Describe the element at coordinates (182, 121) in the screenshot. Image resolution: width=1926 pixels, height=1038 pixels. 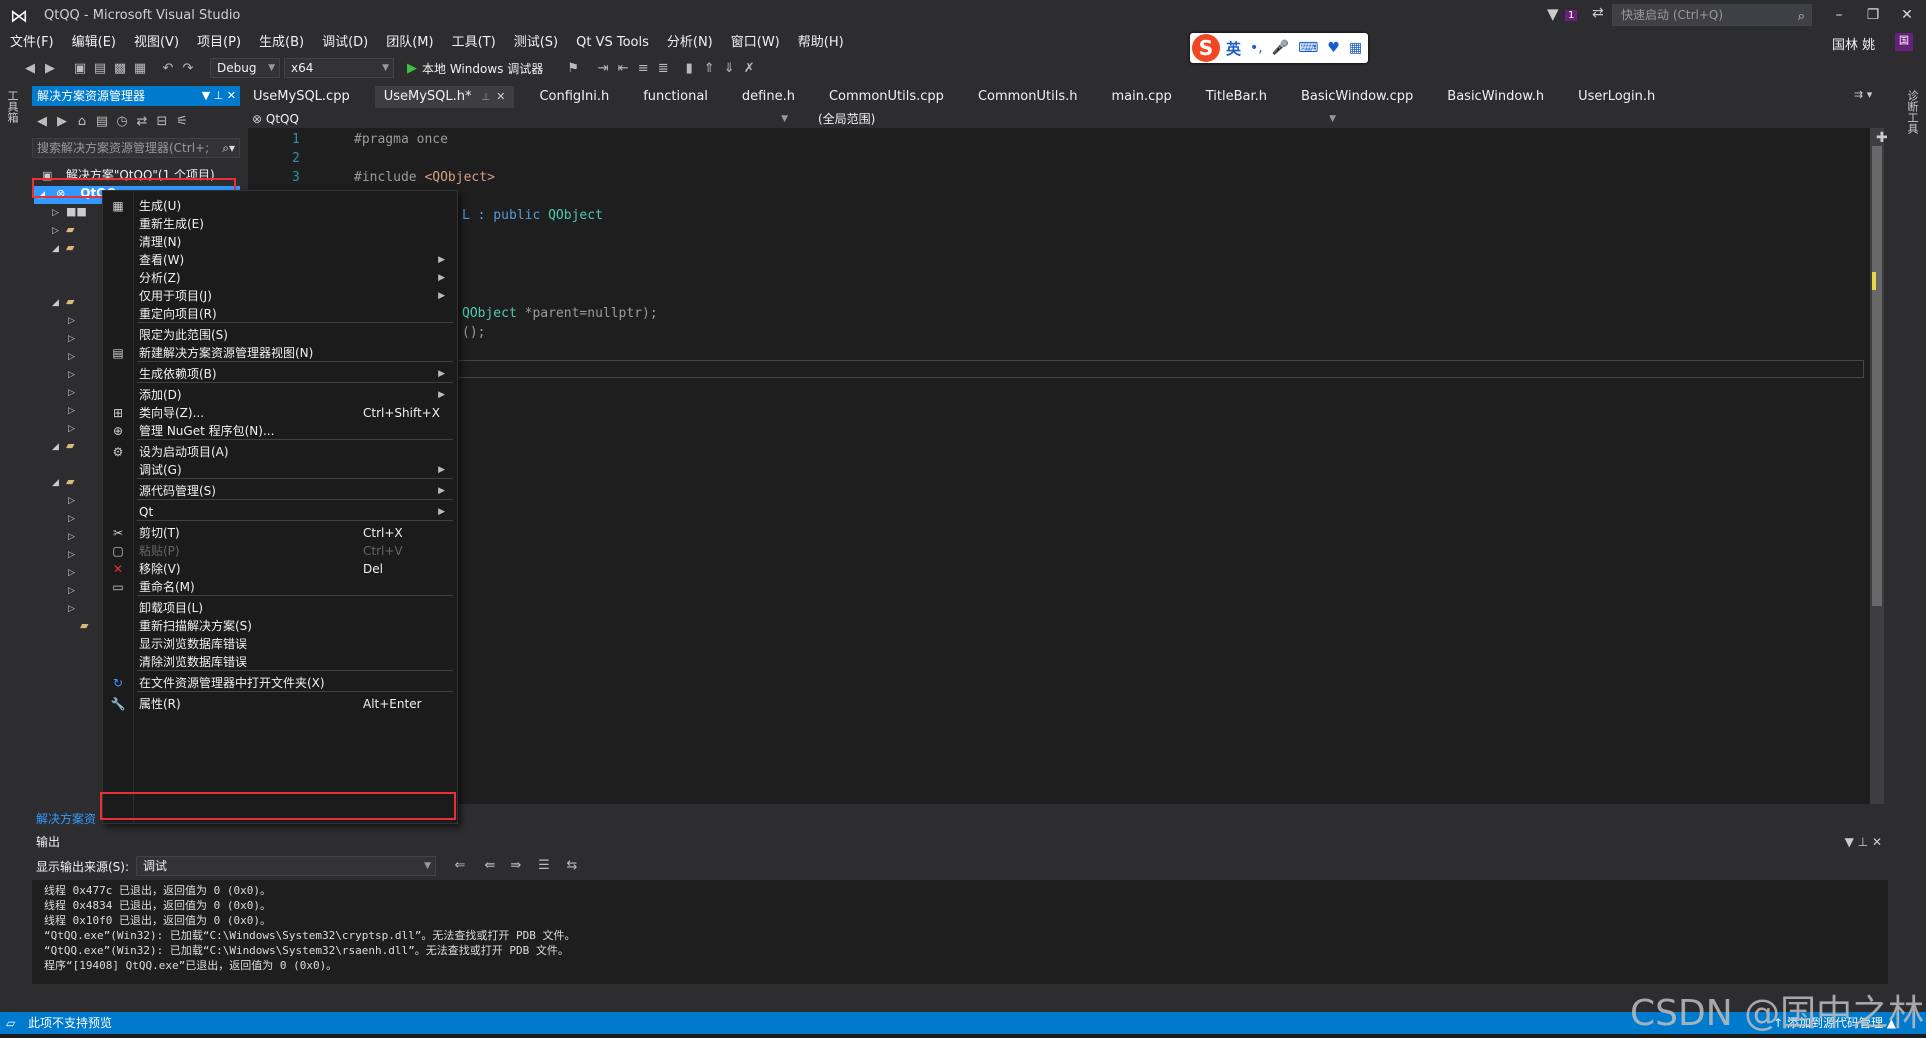
I see `properties-icon: ⚟` at that location.